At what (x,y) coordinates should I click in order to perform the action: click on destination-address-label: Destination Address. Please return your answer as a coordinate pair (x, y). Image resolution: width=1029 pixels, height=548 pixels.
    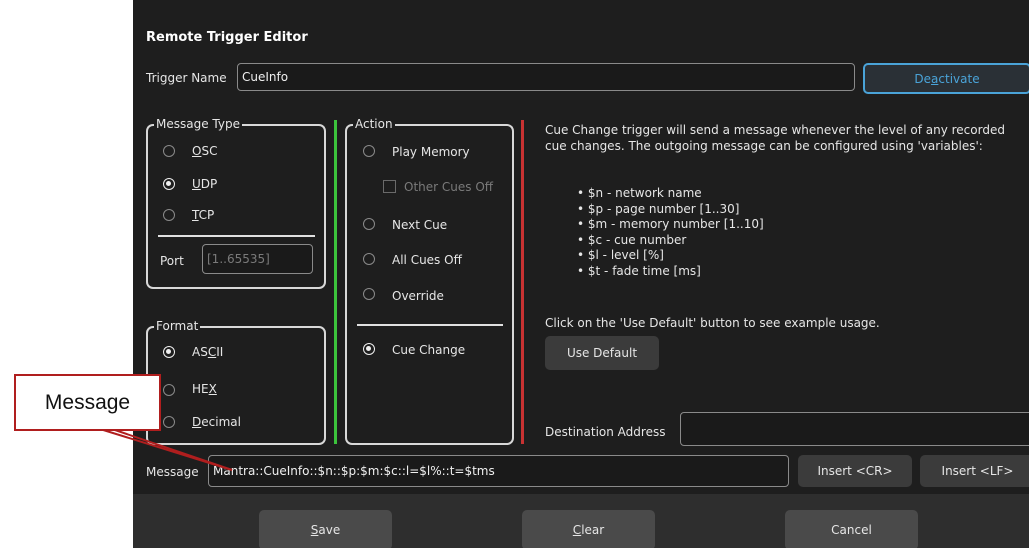
    Looking at the image, I should click on (605, 432).